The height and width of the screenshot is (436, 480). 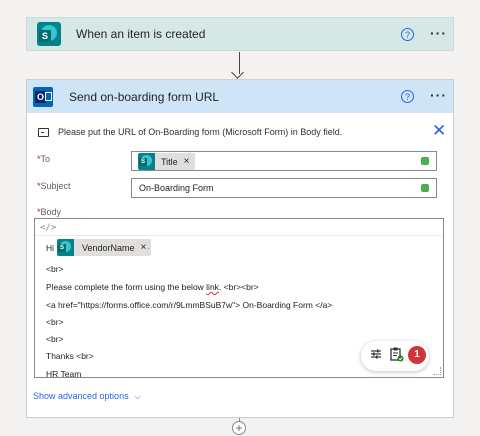 What do you see at coordinates (439, 130) in the screenshot?
I see `close-icon: ✕` at bounding box center [439, 130].